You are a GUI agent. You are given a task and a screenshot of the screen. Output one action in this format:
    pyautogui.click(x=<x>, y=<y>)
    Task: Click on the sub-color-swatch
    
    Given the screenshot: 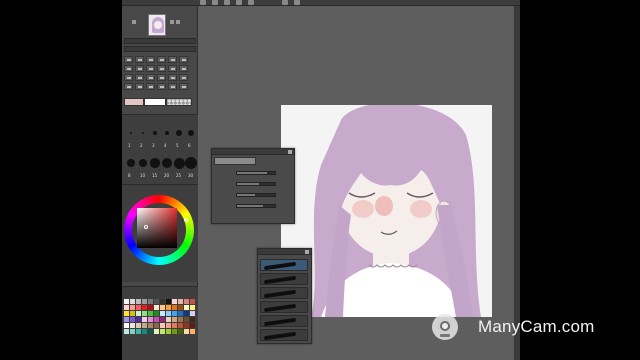 What is the action you would take?
    pyautogui.click(x=155, y=102)
    